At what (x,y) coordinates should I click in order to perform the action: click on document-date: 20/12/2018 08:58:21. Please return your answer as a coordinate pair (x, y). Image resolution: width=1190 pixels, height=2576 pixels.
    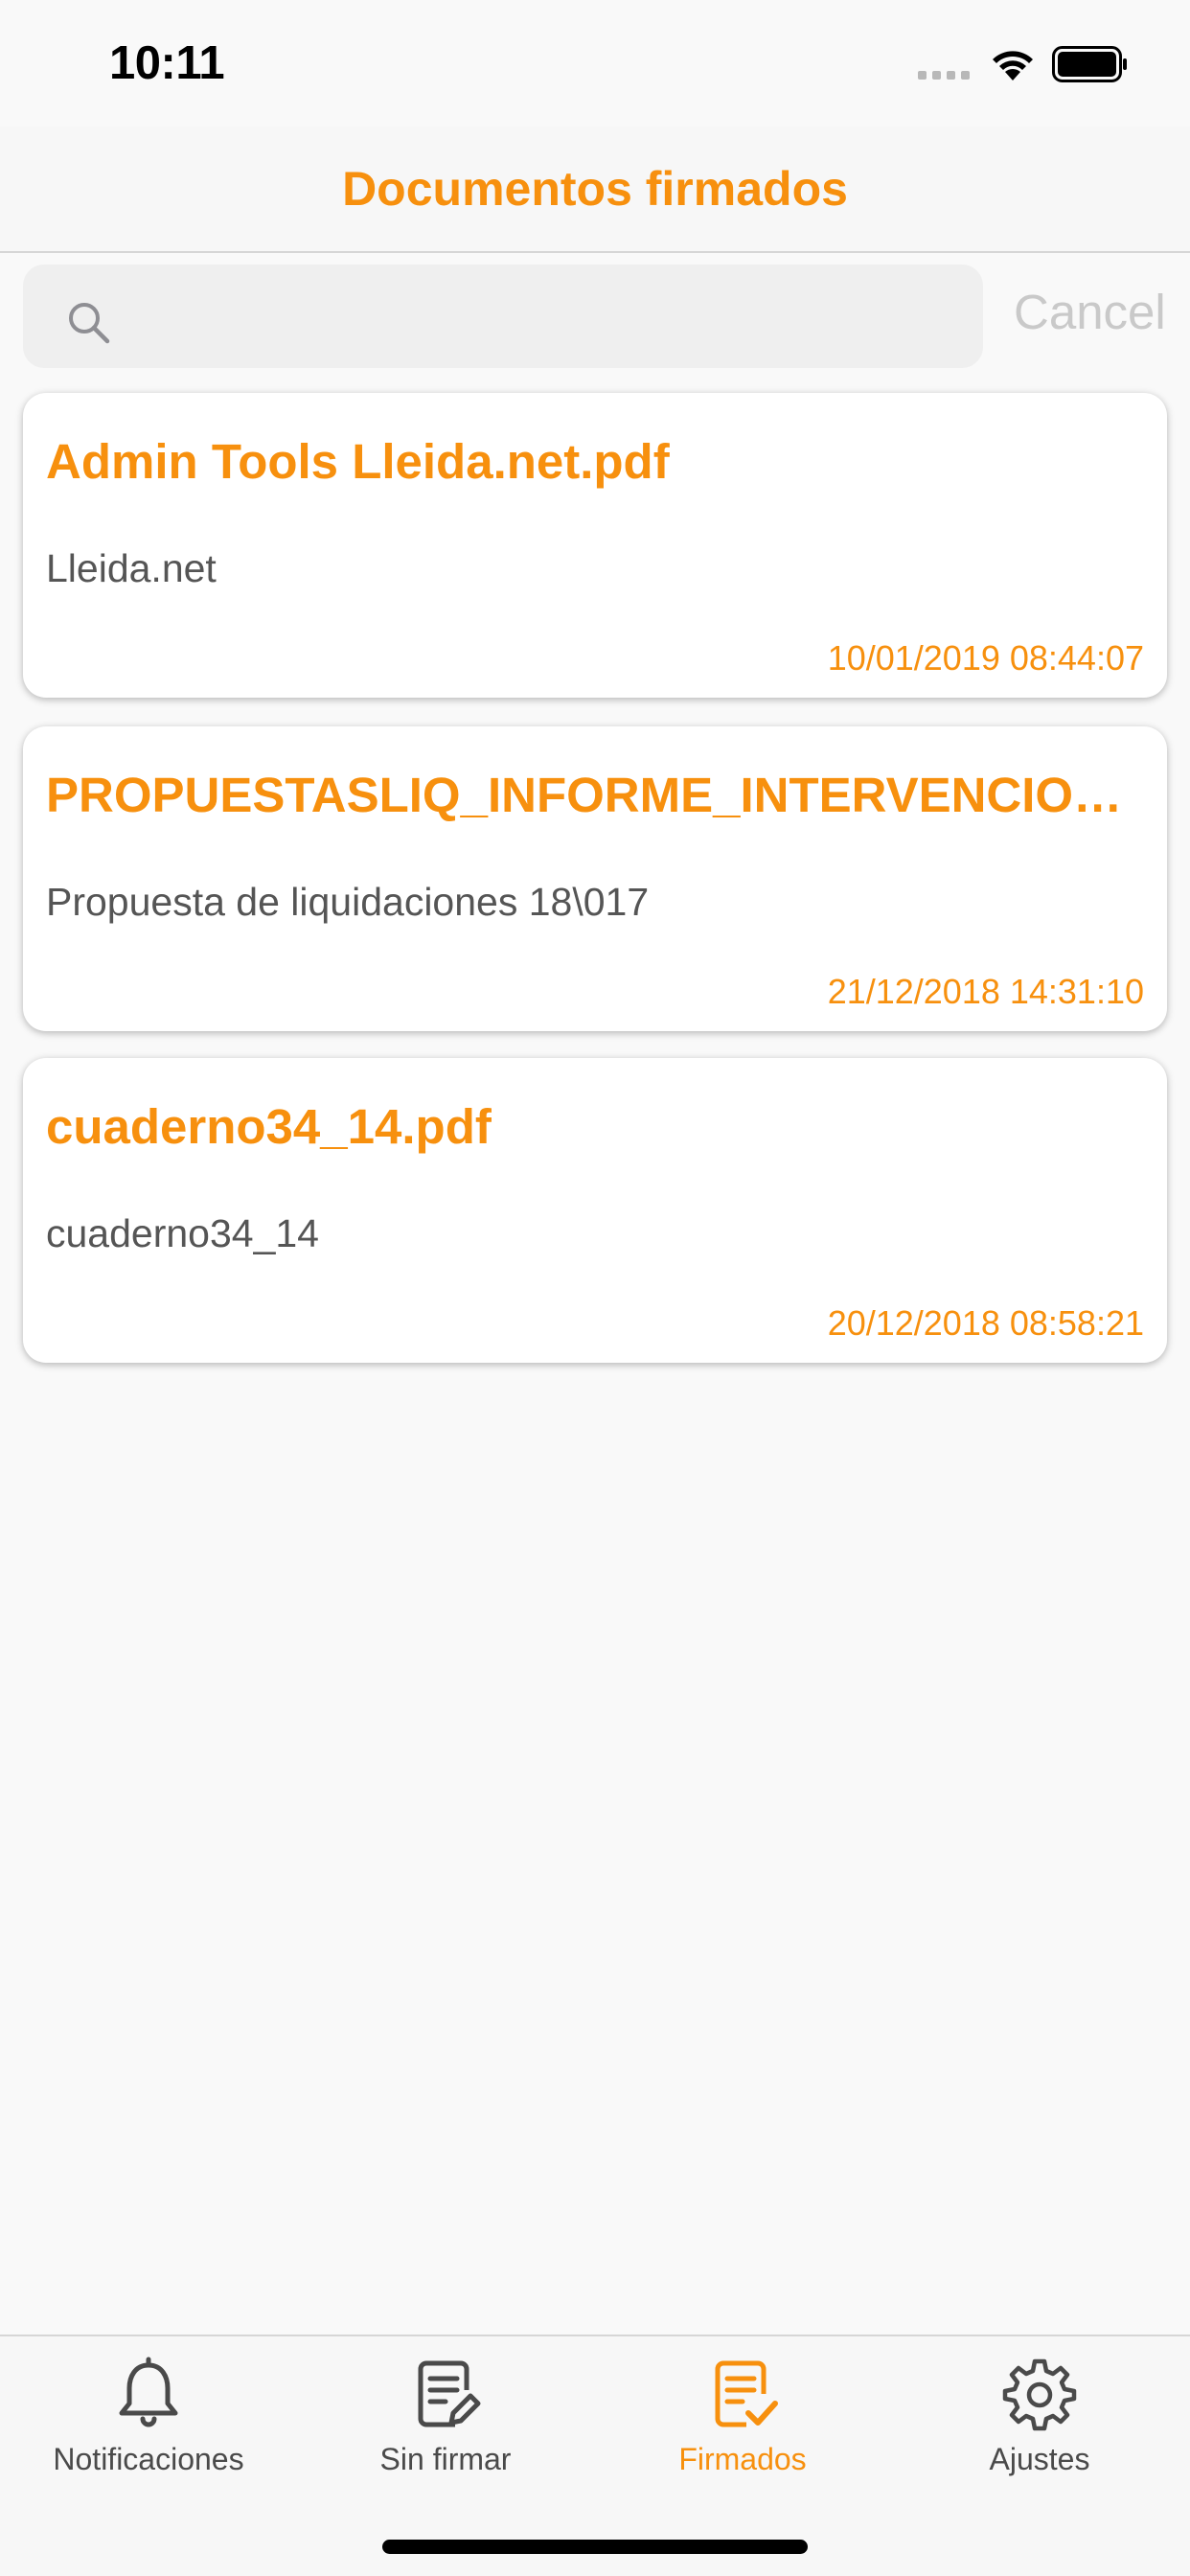
    Looking at the image, I should click on (985, 1323).